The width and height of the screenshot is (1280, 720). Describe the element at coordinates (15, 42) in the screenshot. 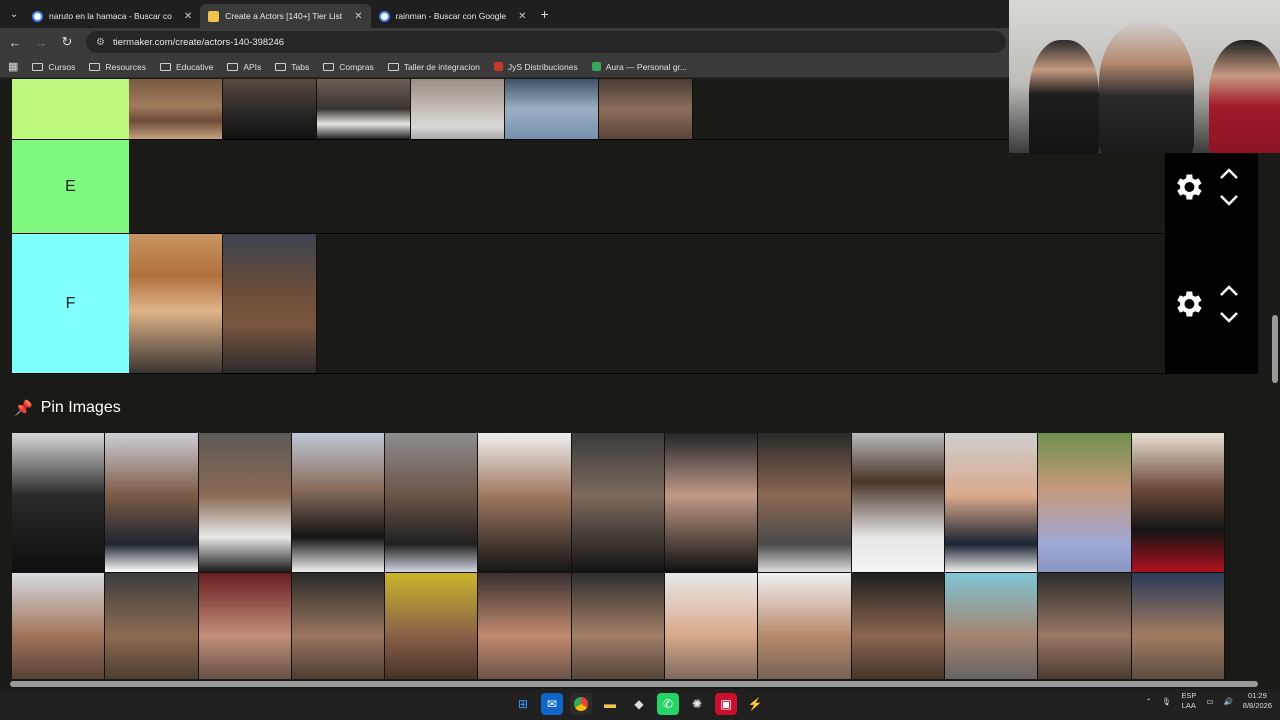

I see `back-icon: ←` at that location.